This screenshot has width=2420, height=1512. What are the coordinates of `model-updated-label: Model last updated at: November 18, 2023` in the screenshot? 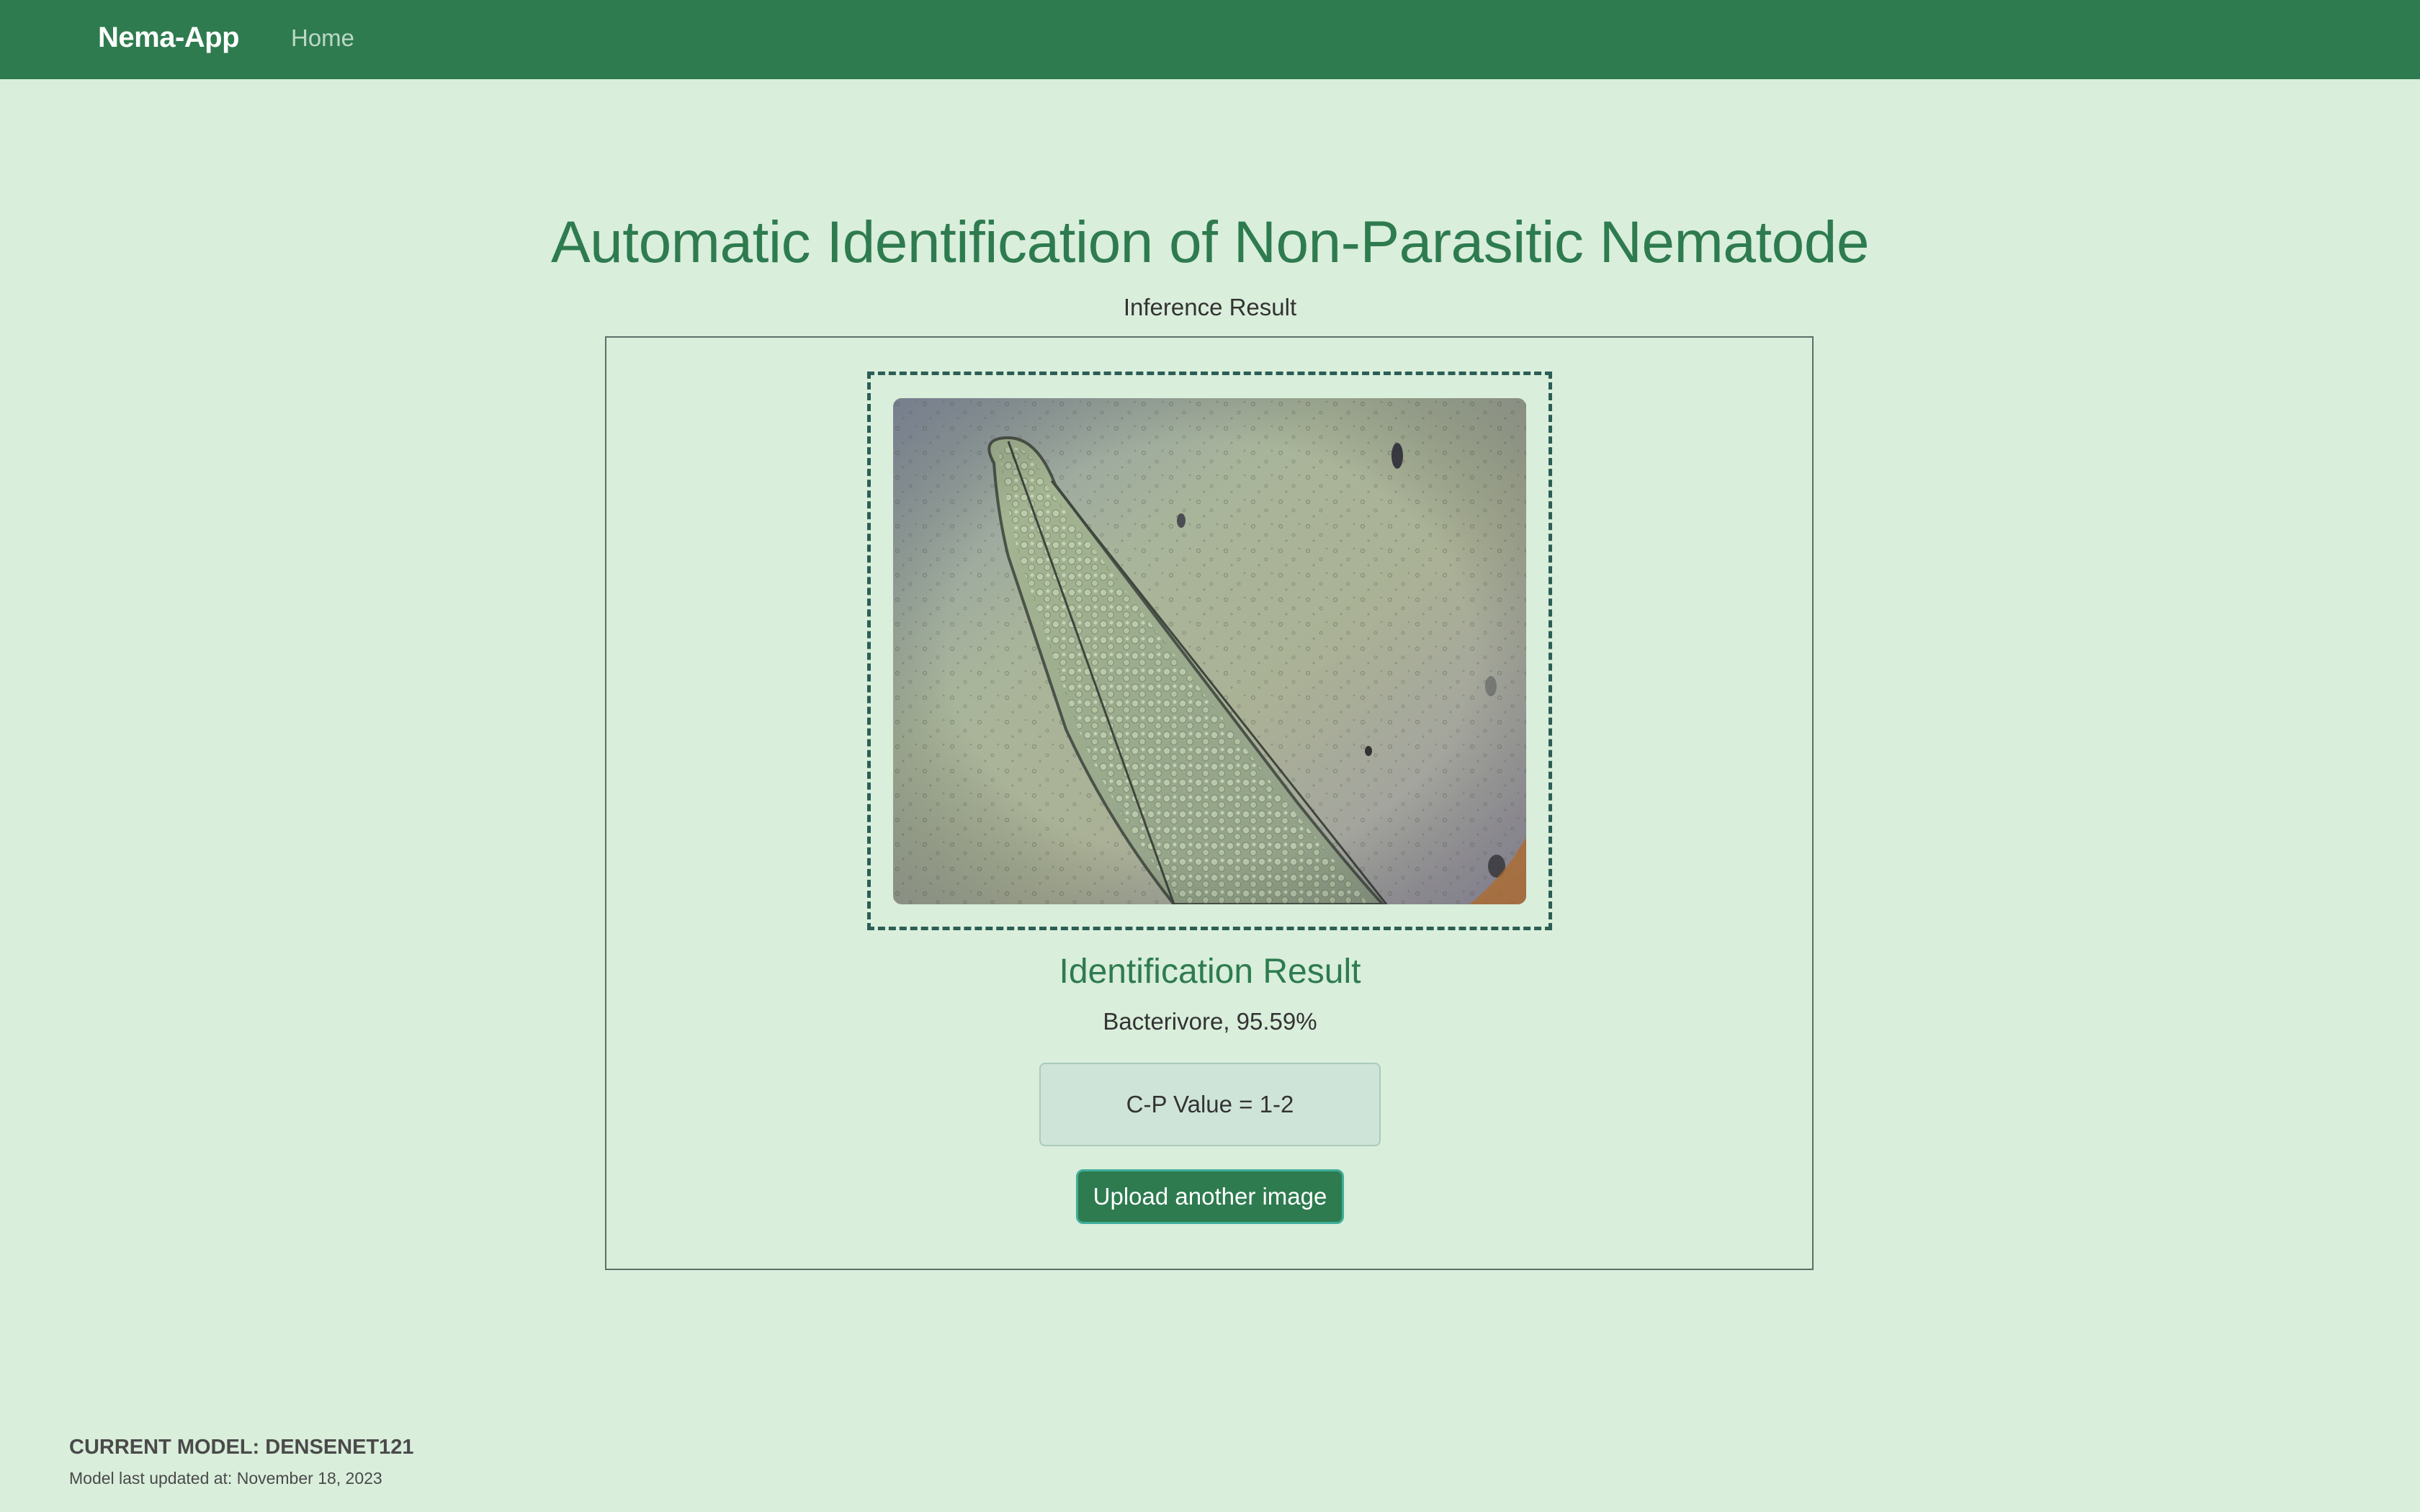 It's located at (226, 1478).